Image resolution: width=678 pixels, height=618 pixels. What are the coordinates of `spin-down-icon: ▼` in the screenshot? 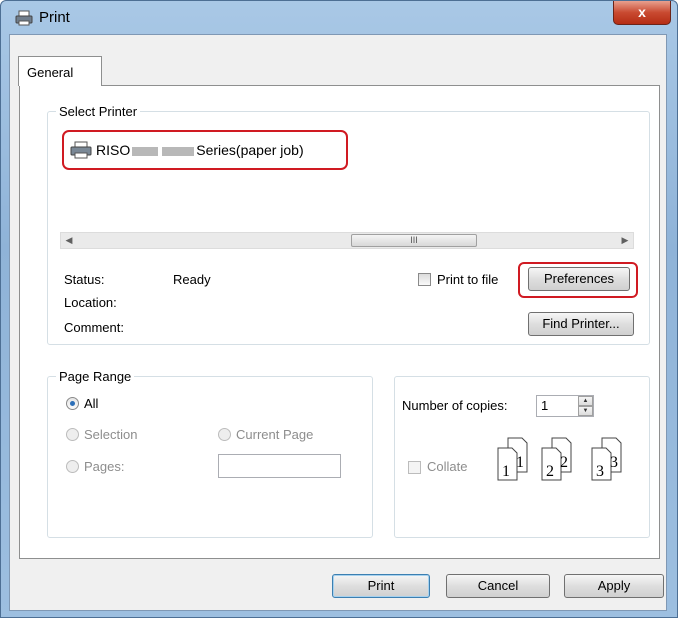 It's located at (585, 411).